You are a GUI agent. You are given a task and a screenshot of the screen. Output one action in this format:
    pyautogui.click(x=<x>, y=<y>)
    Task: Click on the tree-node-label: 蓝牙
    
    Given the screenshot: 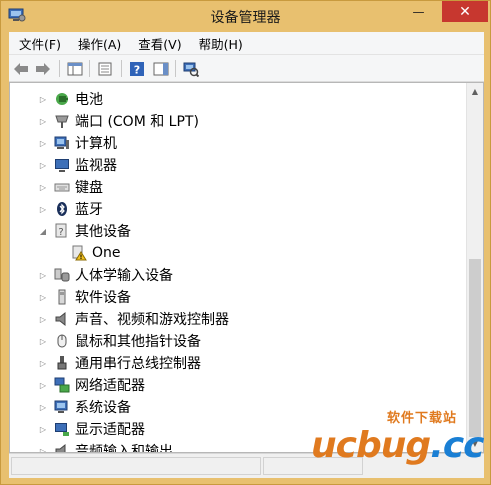 What is the action you would take?
    pyautogui.click(x=89, y=210)
    